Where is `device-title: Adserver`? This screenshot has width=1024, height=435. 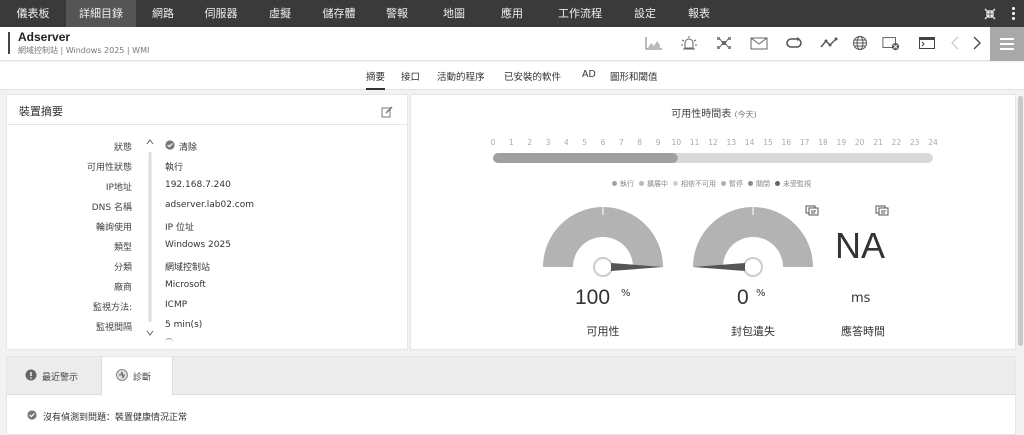 device-title: Adserver is located at coordinates (44, 37).